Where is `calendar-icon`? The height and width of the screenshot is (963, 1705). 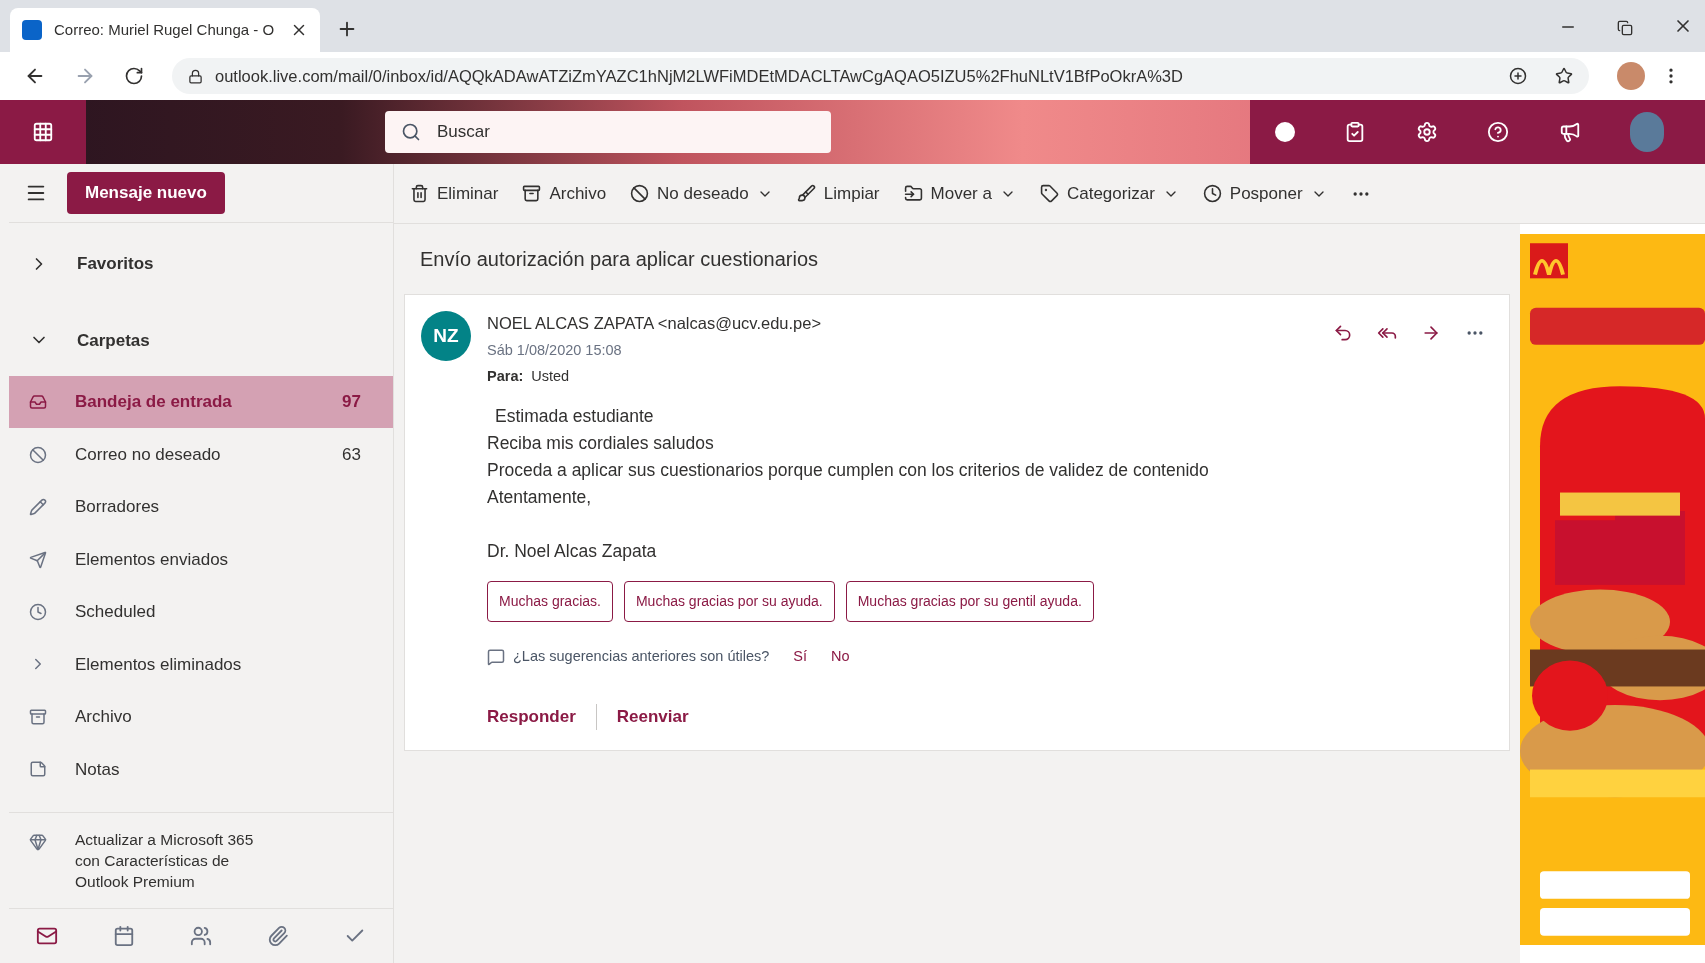 calendar-icon is located at coordinates (124, 935).